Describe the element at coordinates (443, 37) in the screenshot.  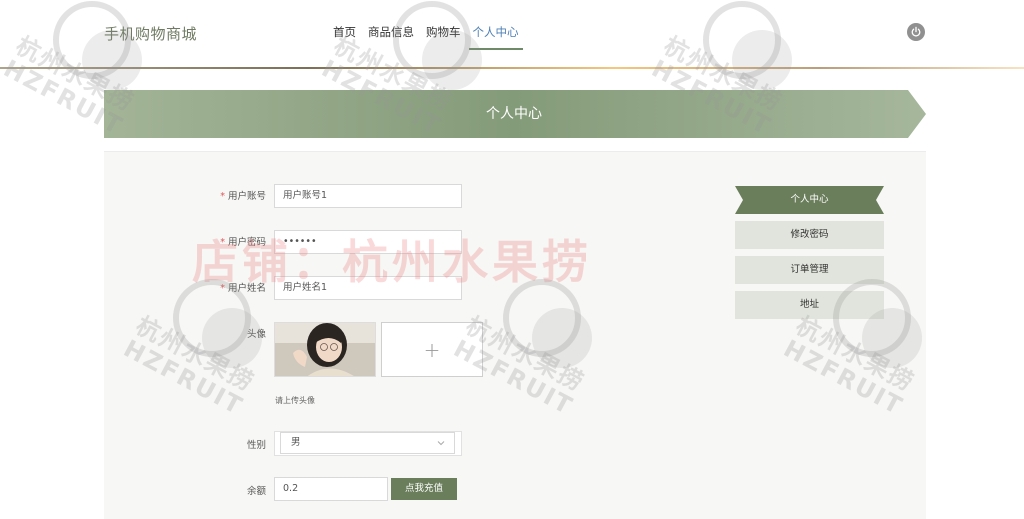
I see `nav-cart: 购物车` at that location.